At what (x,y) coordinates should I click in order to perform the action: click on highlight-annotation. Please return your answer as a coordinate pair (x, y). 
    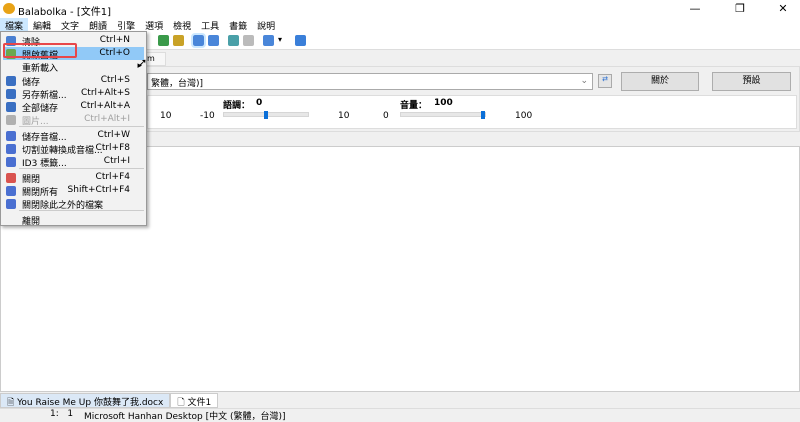
    Looking at the image, I should click on (40, 50).